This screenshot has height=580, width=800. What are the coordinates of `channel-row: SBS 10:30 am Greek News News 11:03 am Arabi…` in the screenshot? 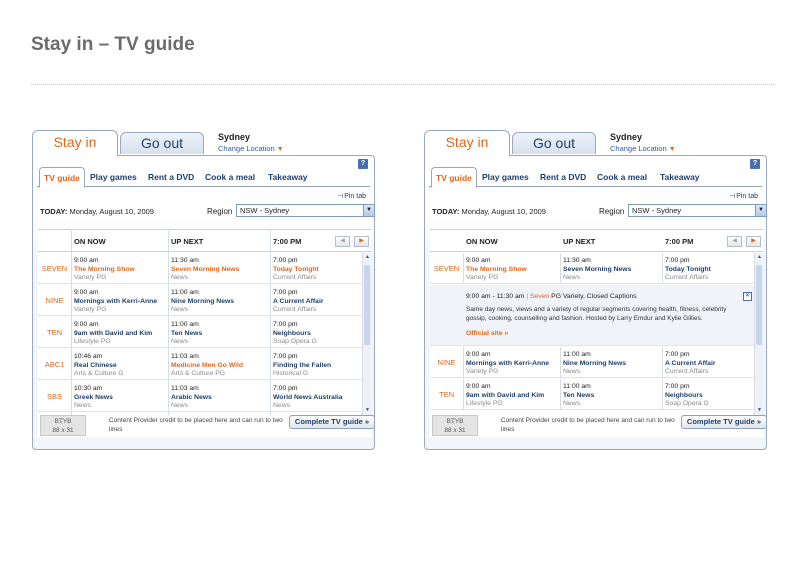 It's located at (200, 396).